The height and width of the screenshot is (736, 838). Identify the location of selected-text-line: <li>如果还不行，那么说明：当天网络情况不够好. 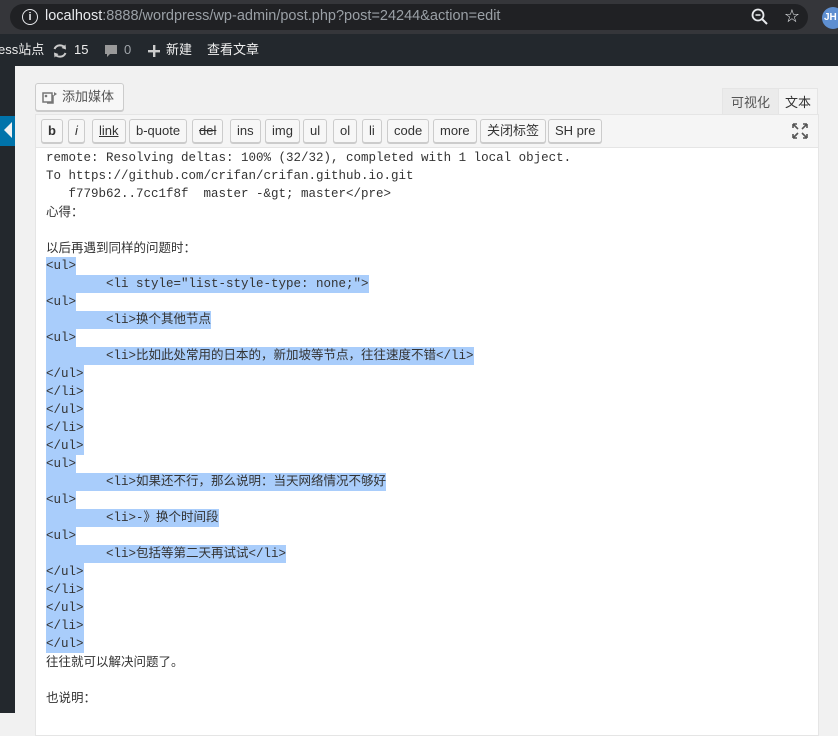
(216, 482).